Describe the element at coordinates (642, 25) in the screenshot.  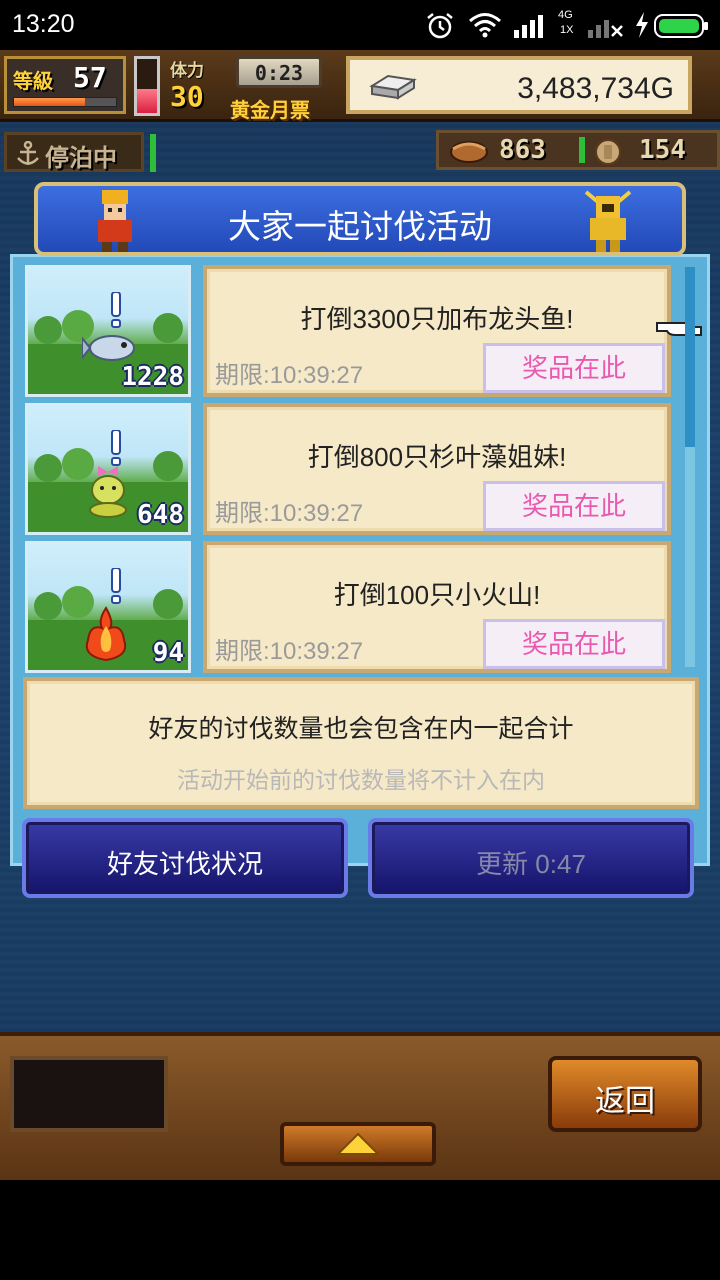
I see `charging-icon` at that location.